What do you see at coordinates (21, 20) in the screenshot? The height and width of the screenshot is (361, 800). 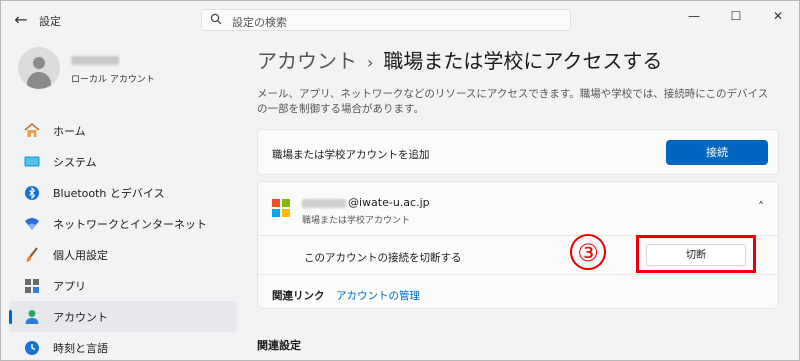 I see `arrow-left-icon: ←` at bounding box center [21, 20].